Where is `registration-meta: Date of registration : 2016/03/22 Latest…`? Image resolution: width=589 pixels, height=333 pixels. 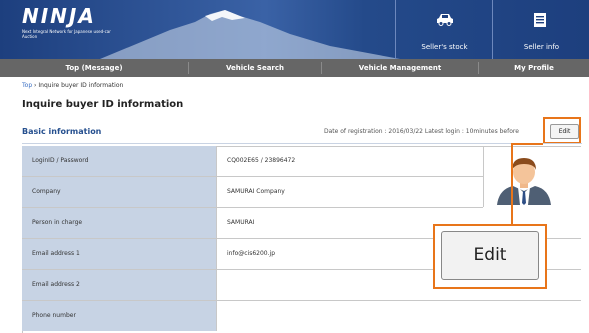 registration-meta: Date of registration : 2016/03/22 Latest… is located at coordinates (421, 131).